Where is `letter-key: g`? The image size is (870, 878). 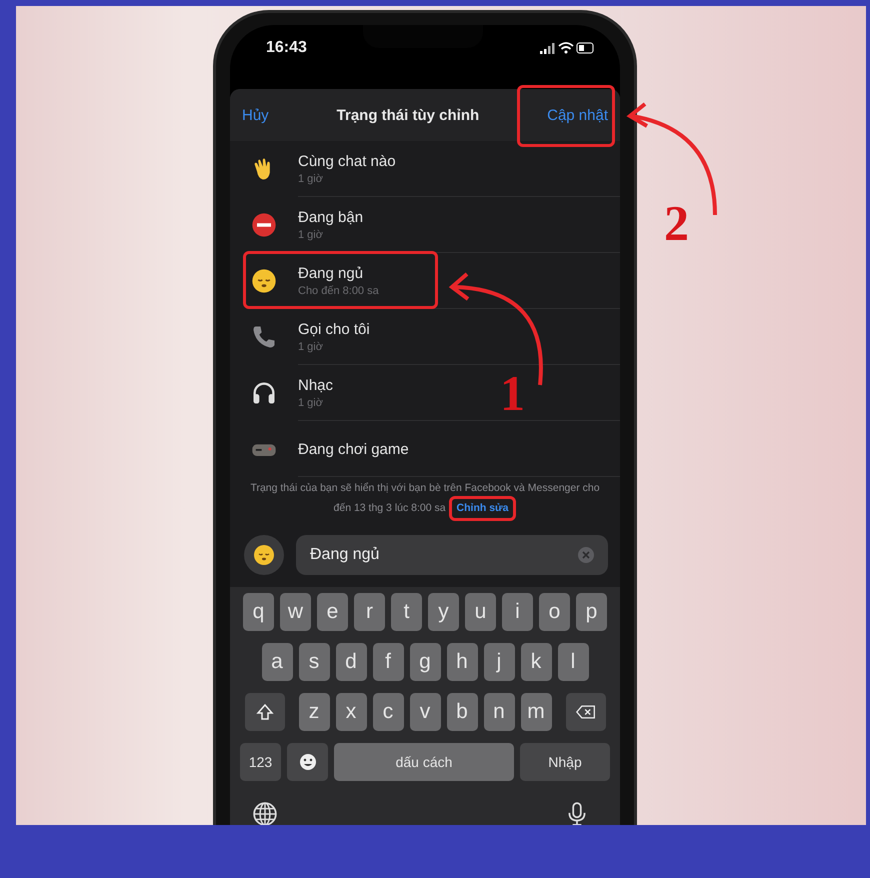 letter-key: g is located at coordinates (425, 662).